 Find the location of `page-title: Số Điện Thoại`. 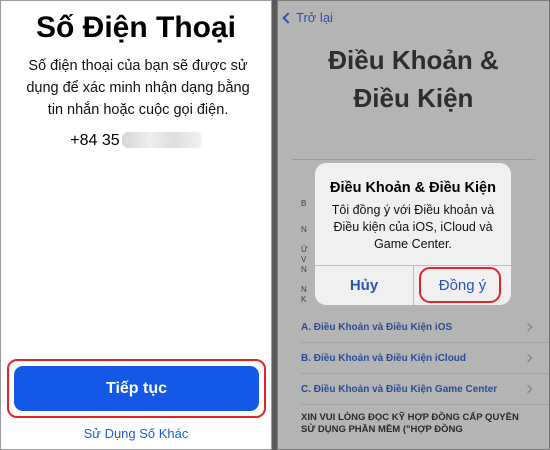

page-title: Số Điện Thoại is located at coordinates (135, 27).